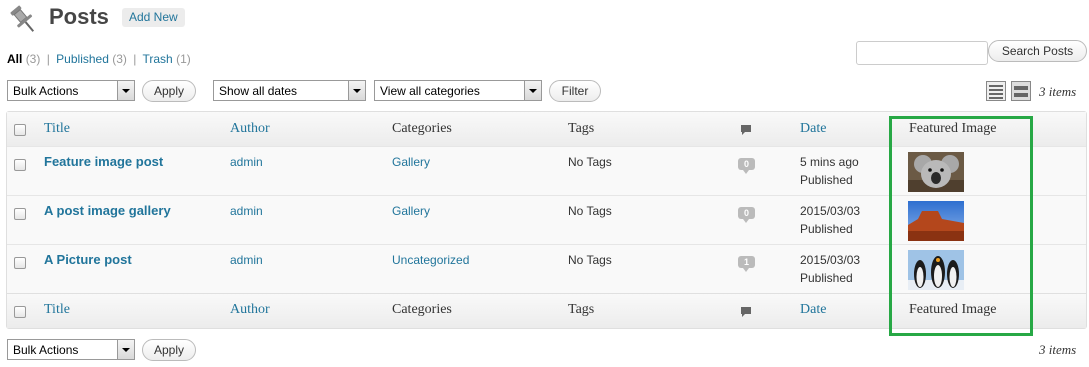 The image size is (1089, 367). I want to click on bulk-actions-select-bottom: Bulk Actions, so click(71, 349).